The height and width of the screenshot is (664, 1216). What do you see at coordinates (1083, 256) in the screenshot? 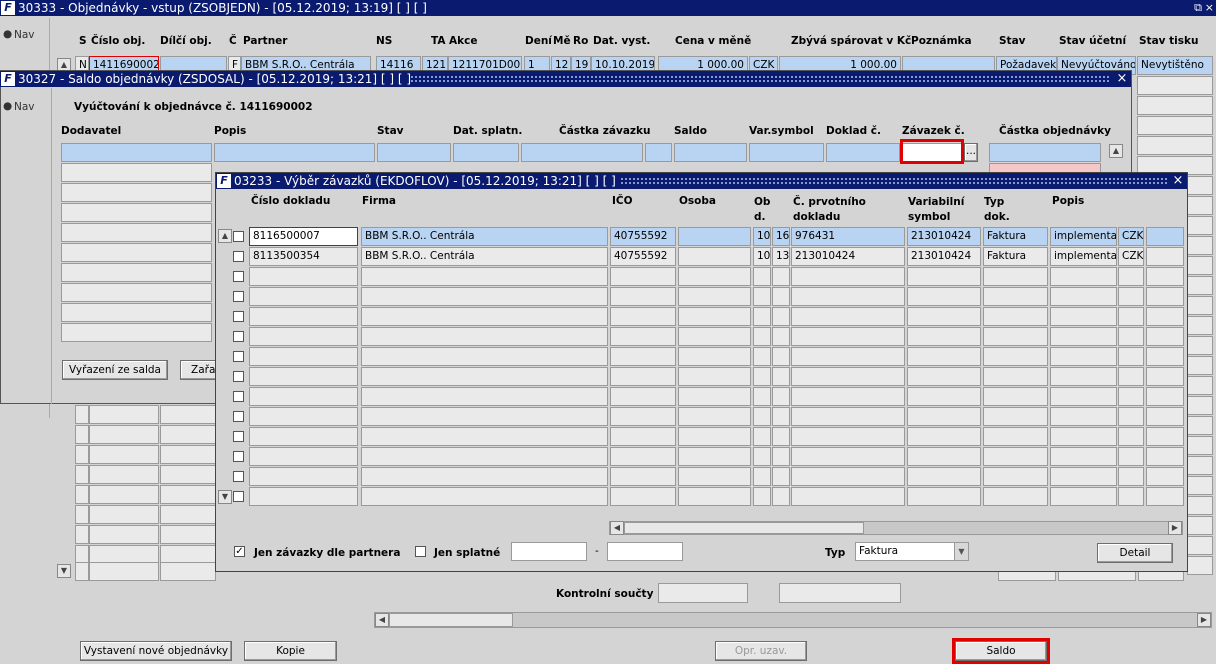
I see `cell-popis: implementace` at bounding box center [1083, 256].